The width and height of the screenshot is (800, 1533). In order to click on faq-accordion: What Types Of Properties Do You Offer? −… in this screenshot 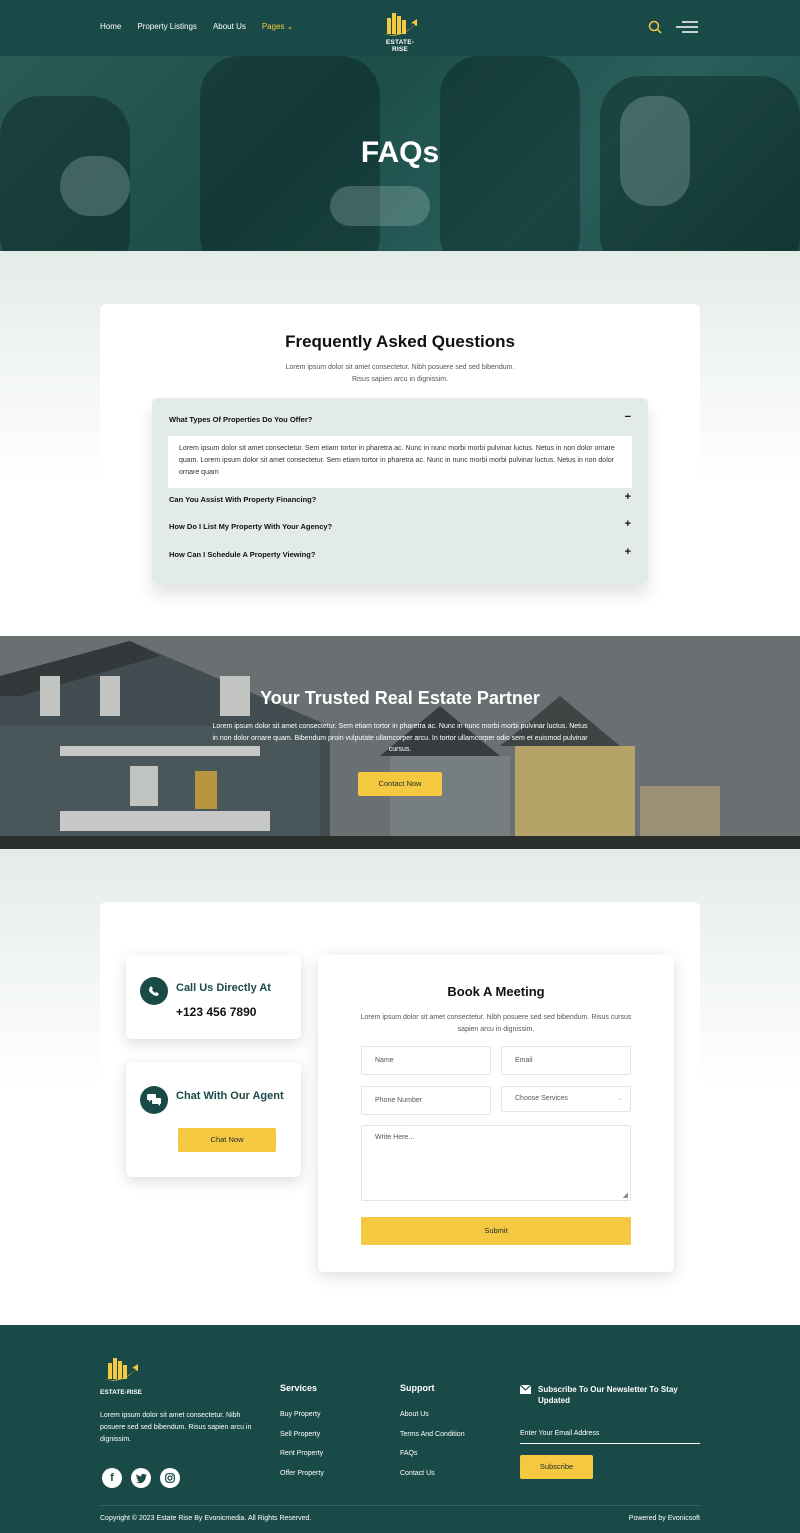, I will do `click(400, 491)`.